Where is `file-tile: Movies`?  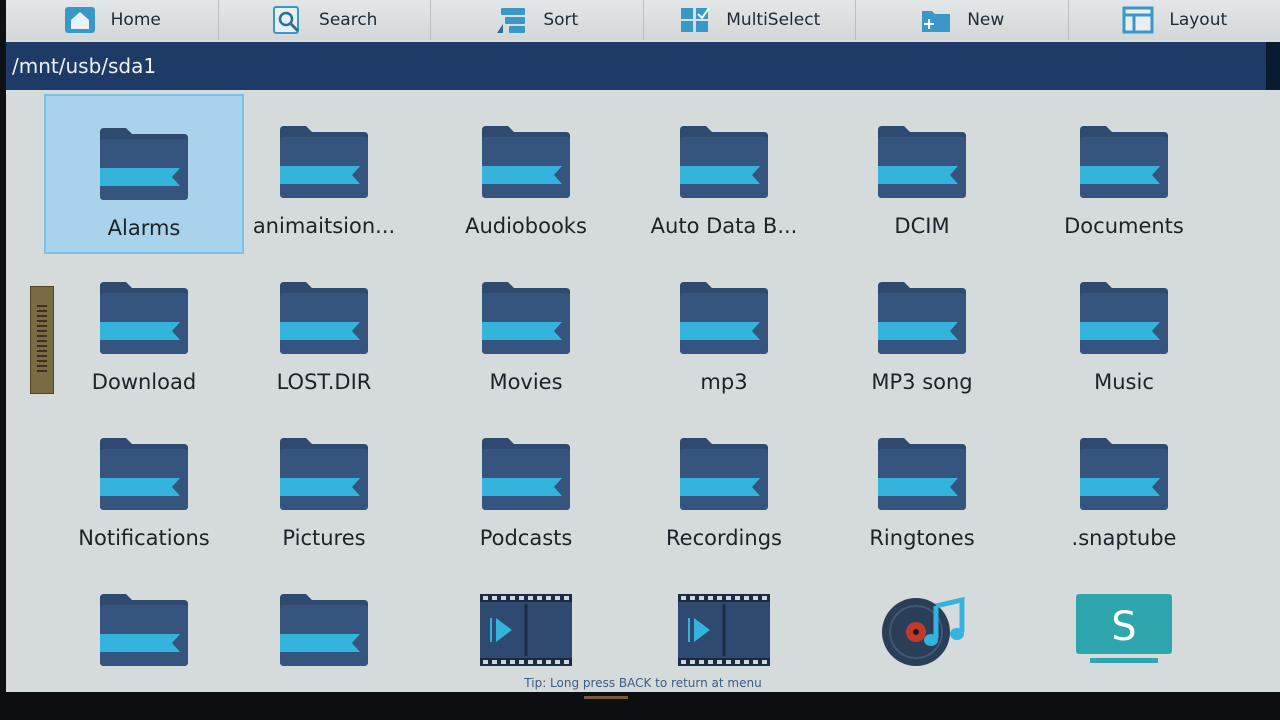 file-tile: Movies is located at coordinates (526, 330).